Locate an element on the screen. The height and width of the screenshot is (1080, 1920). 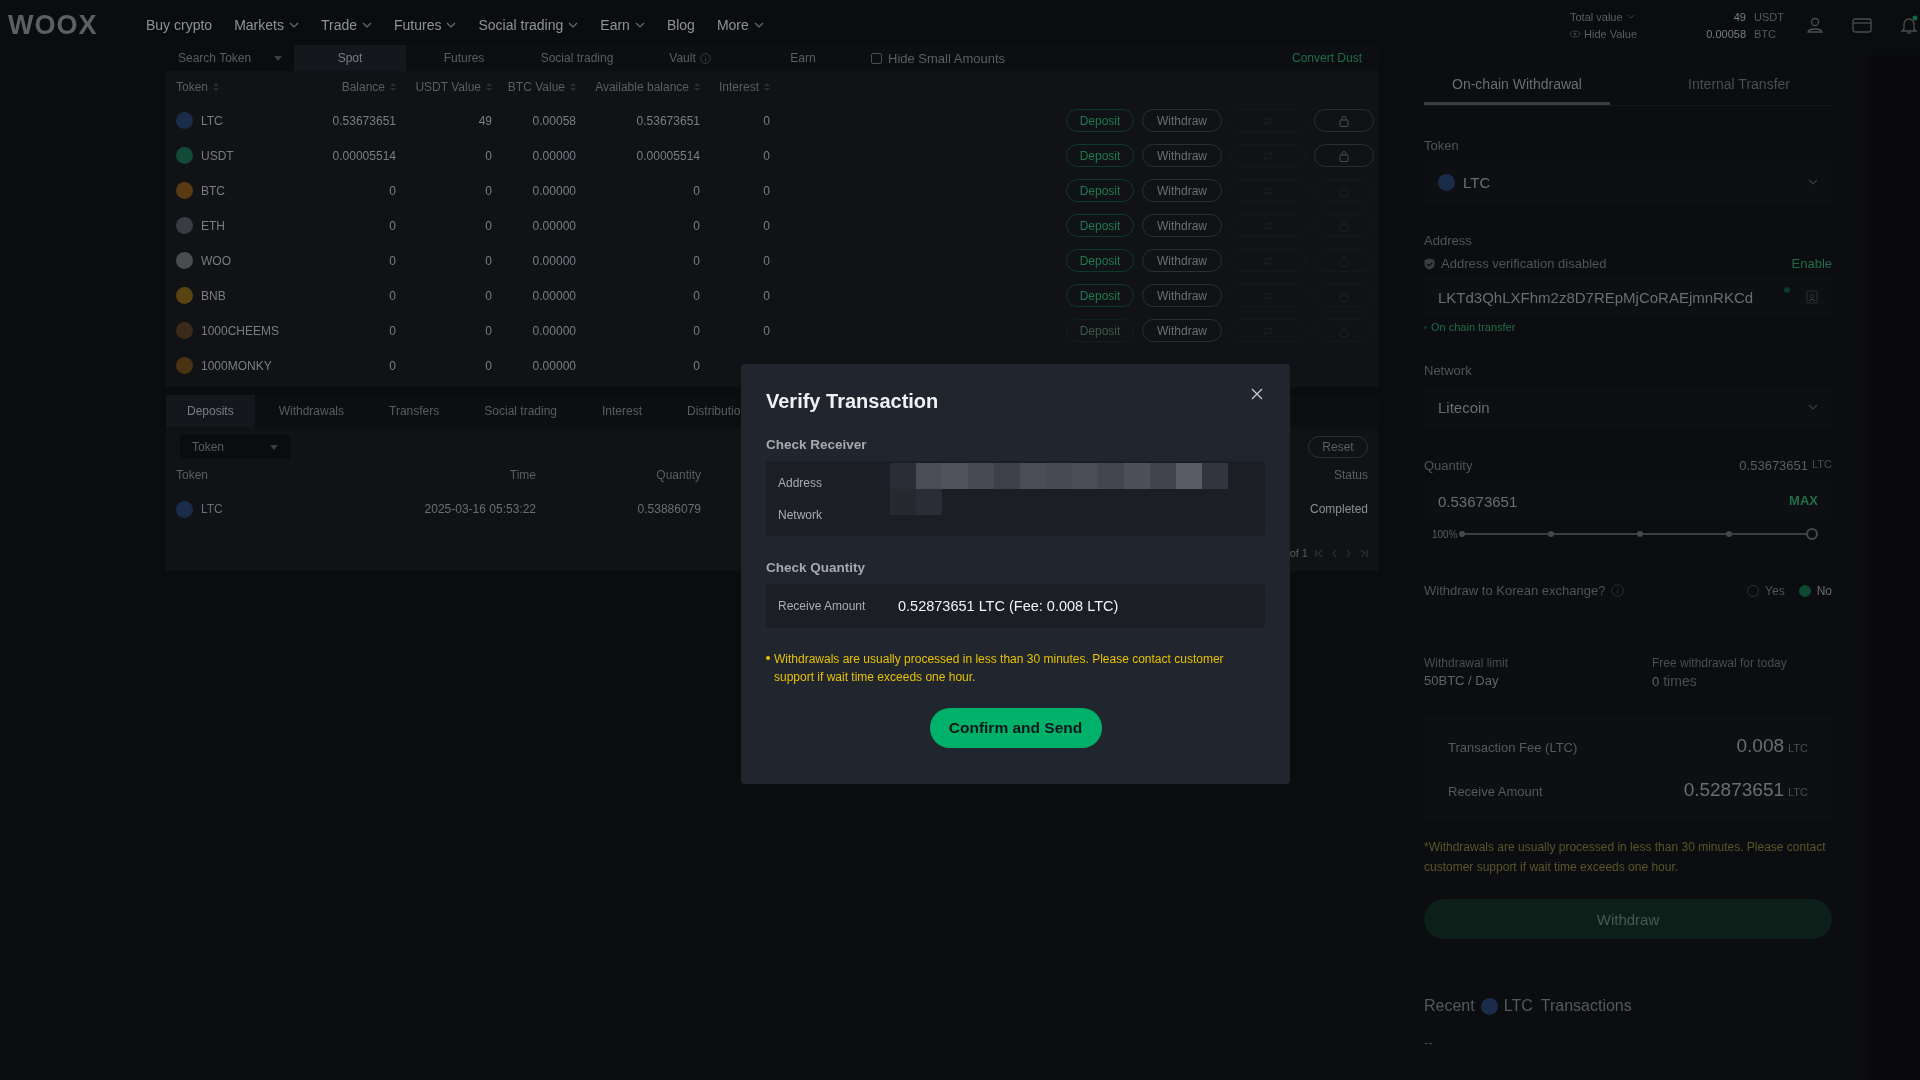
token-filter-field: Token is located at coordinates (235, 447).